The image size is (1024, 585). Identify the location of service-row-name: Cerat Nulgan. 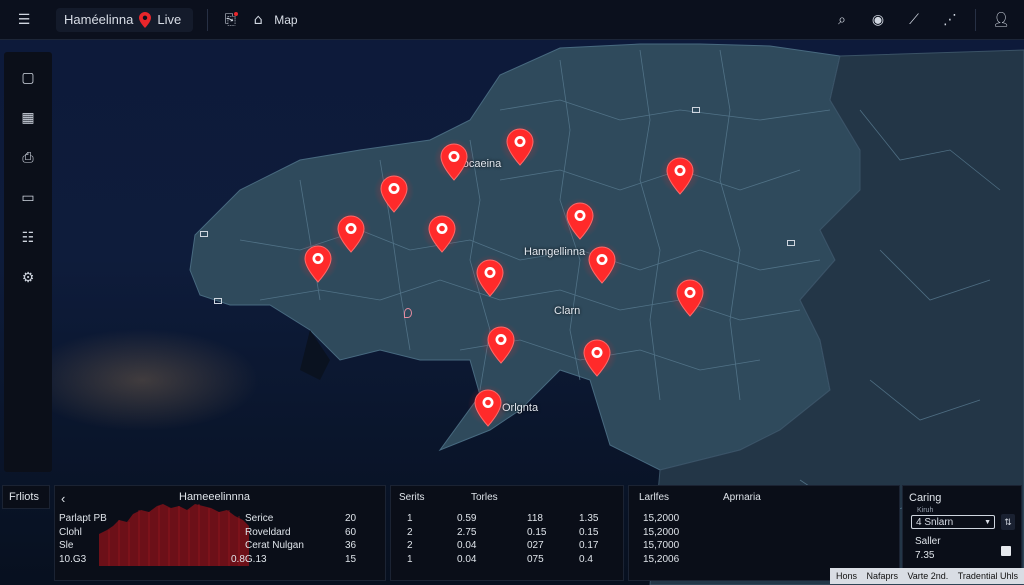
(274, 545).